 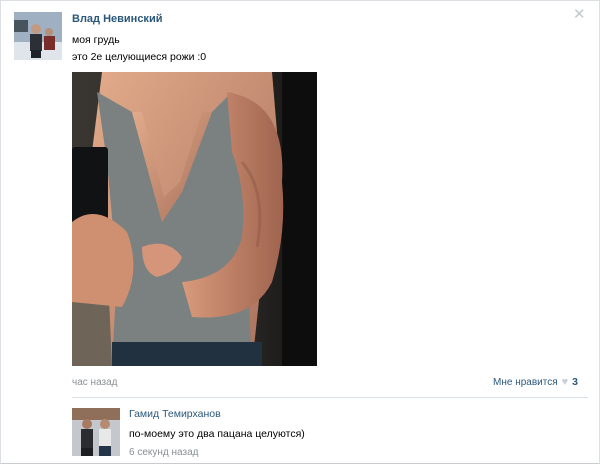 What do you see at coordinates (139, 49) in the screenshot?
I see `post-text: моя грудь это 2е целующиеся рожи :0` at bounding box center [139, 49].